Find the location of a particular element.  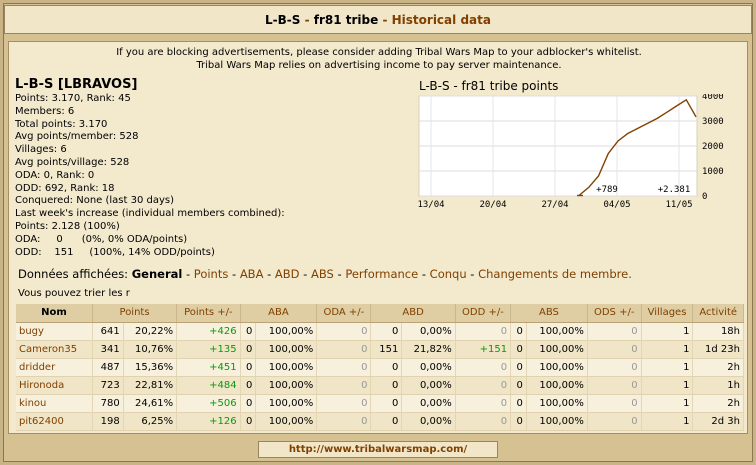

tribe-stat-row: Villages: 6 is located at coordinates (41, 150).